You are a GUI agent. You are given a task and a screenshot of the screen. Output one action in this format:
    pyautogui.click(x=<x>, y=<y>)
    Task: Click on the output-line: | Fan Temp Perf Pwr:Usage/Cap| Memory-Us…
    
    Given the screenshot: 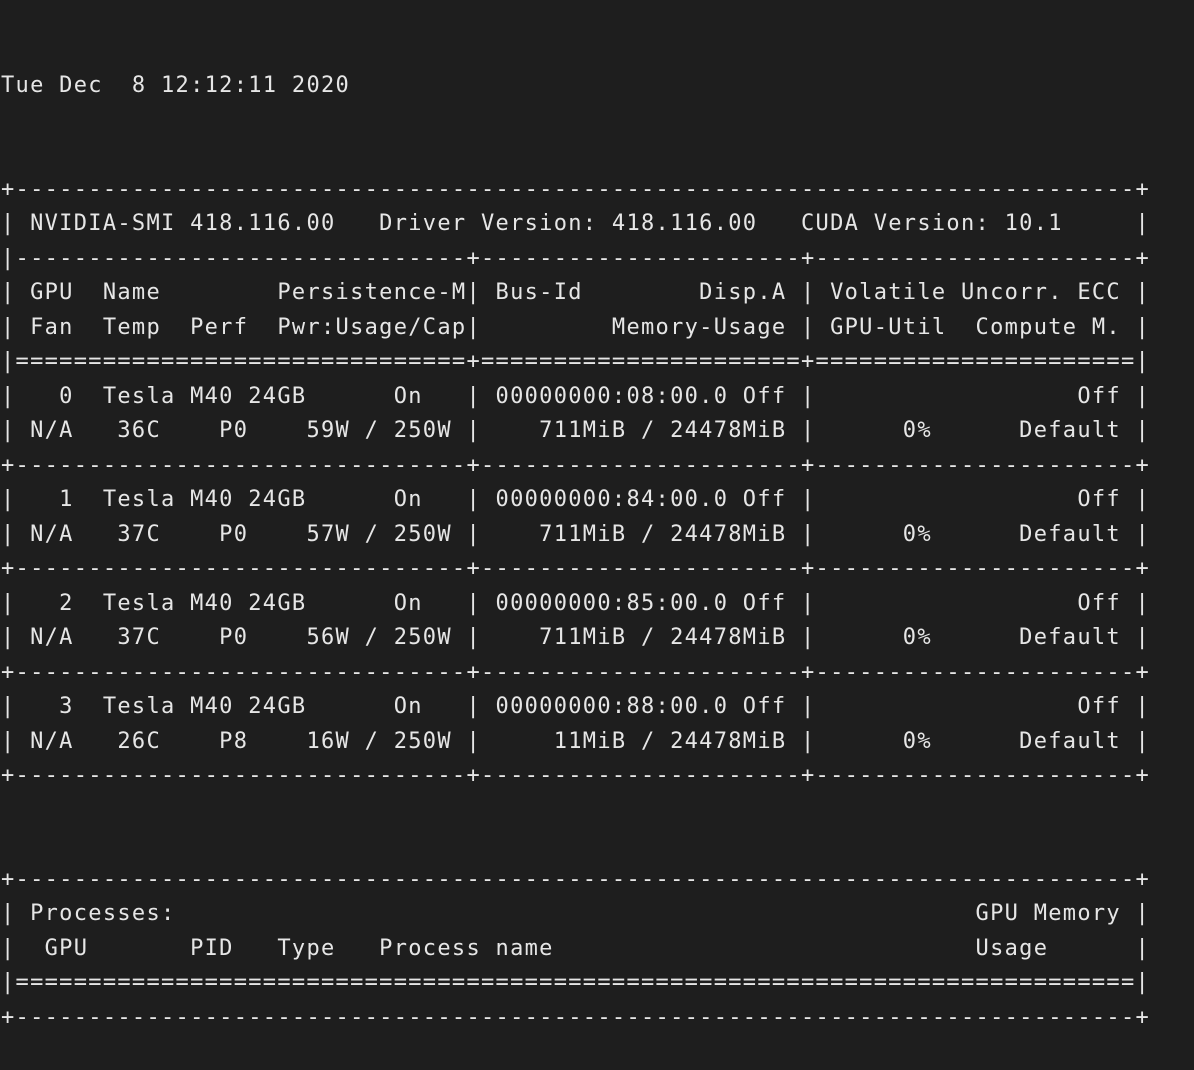 What is the action you would take?
    pyautogui.click(x=576, y=327)
    